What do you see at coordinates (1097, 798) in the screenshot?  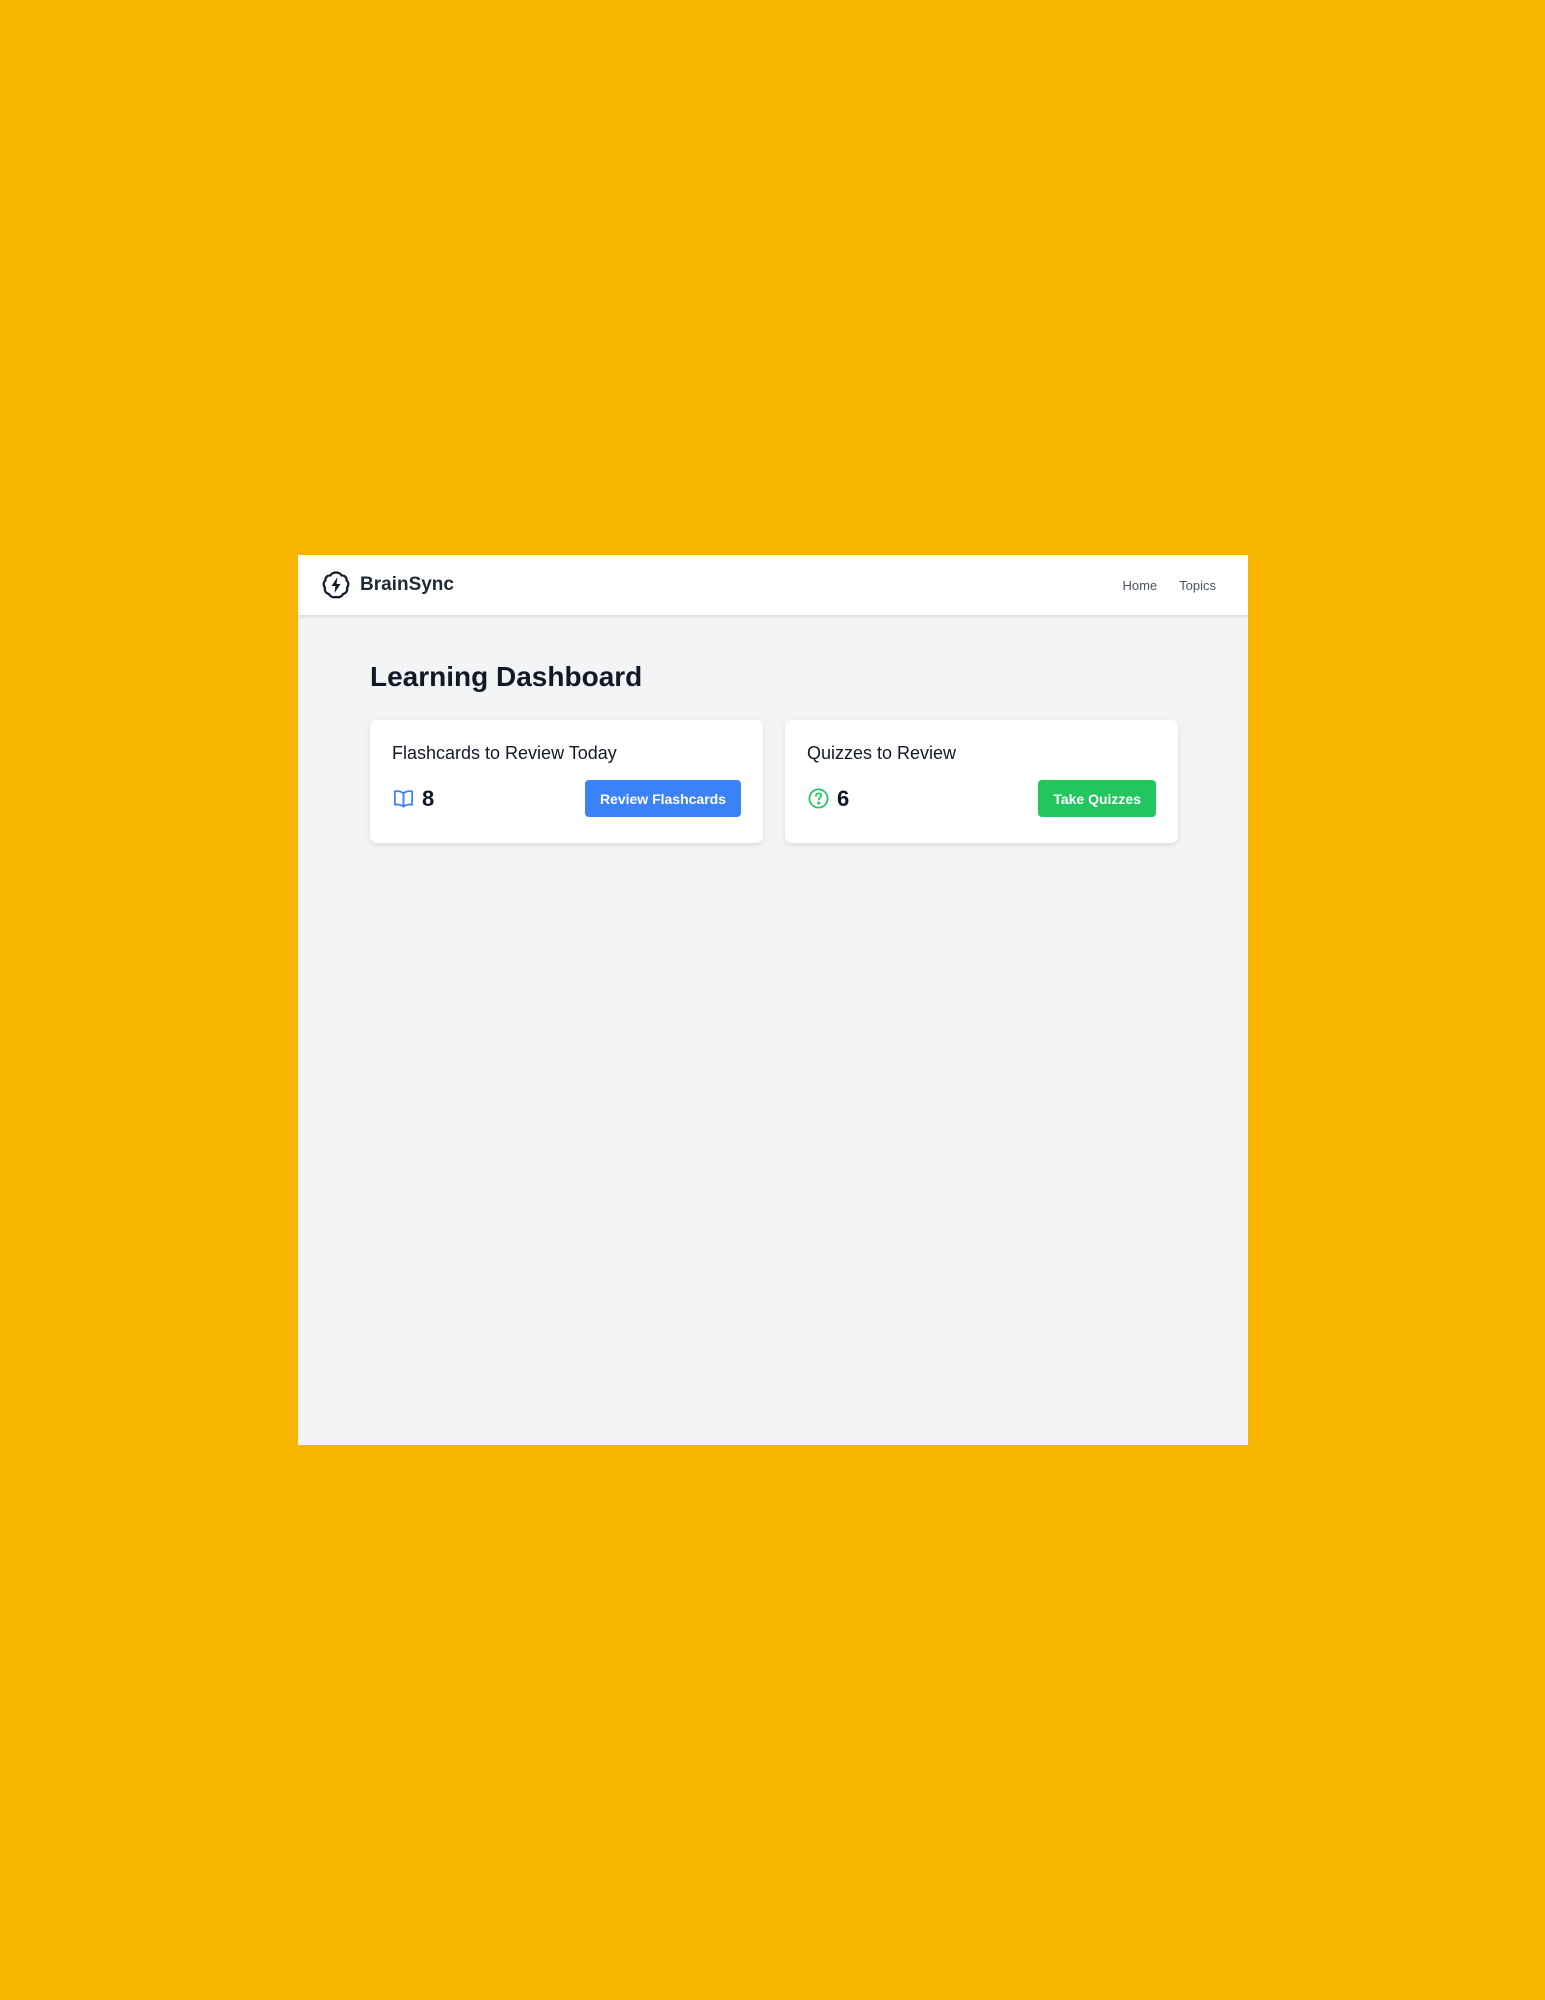 I see `take-quizzes-button: Take Quizzes` at bounding box center [1097, 798].